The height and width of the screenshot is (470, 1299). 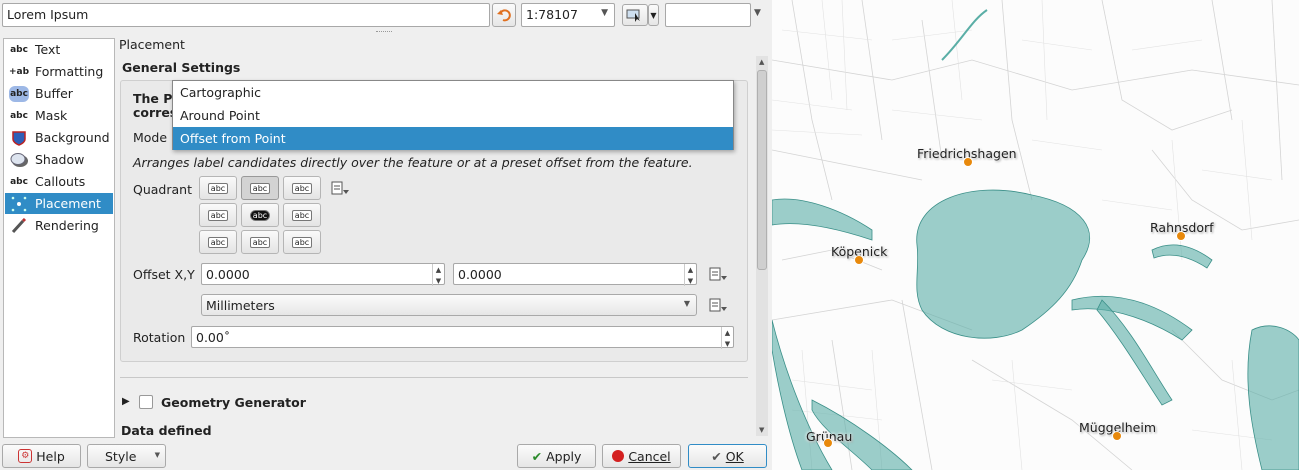 I want to click on quadrant-bottom-left: abc, so click(x=218, y=242).